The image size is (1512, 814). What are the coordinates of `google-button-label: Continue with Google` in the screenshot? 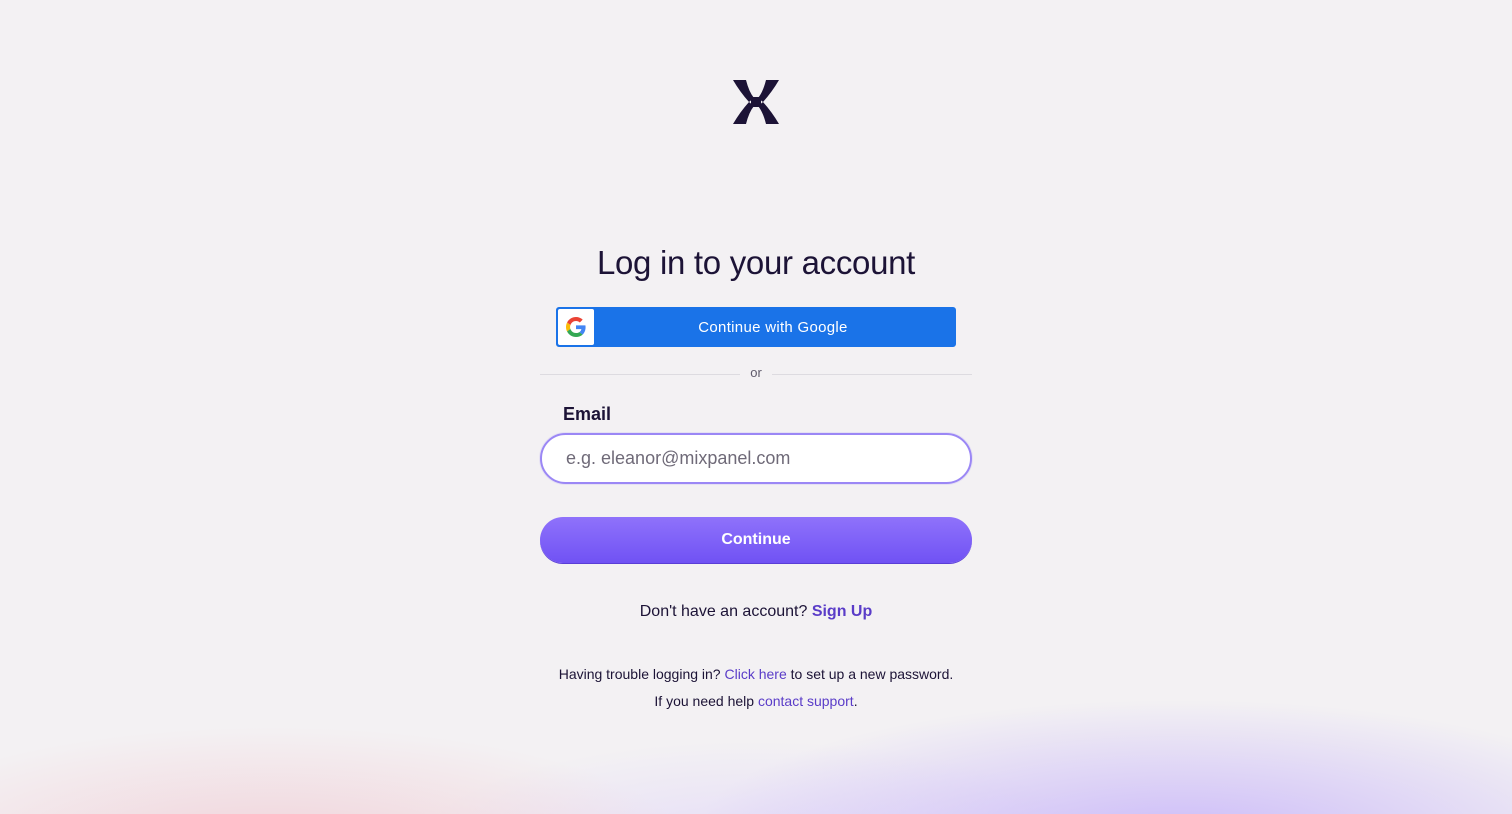 It's located at (773, 327).